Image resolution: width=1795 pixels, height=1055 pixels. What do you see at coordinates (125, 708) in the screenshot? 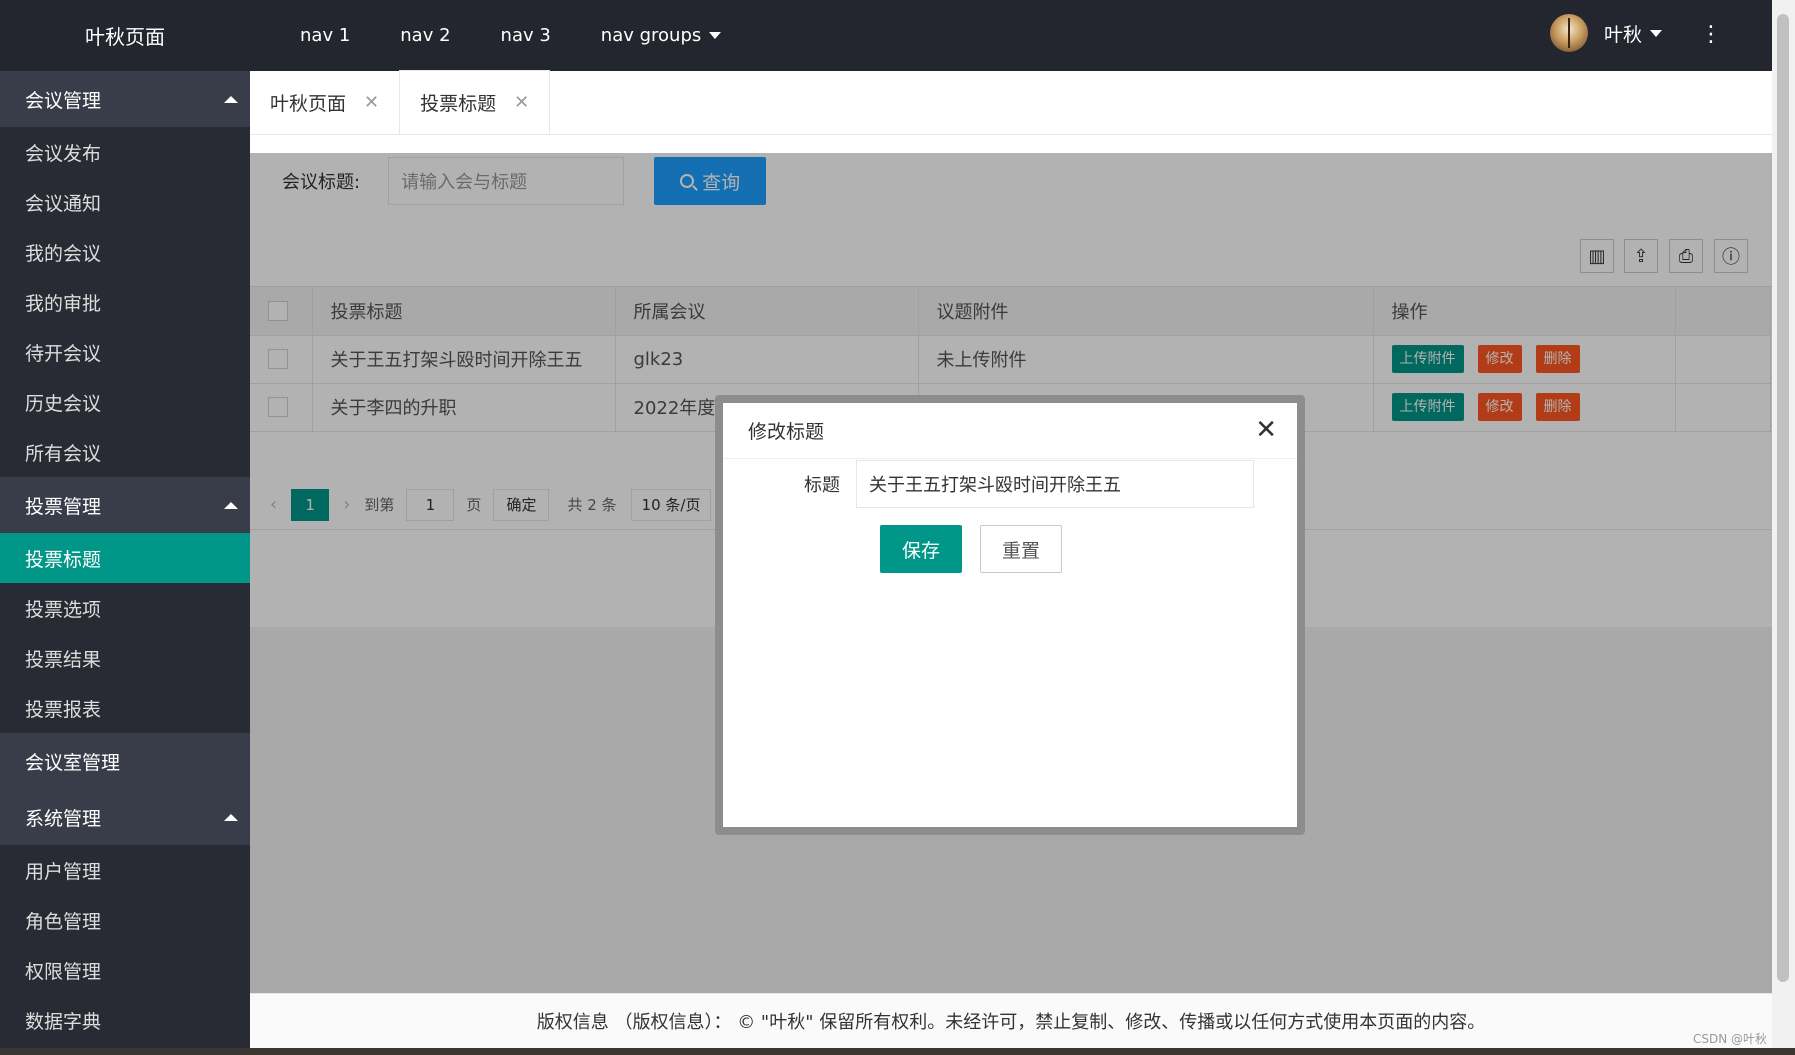
I see `sidebar-item: 投票报表` at bounding box center [125, 708].